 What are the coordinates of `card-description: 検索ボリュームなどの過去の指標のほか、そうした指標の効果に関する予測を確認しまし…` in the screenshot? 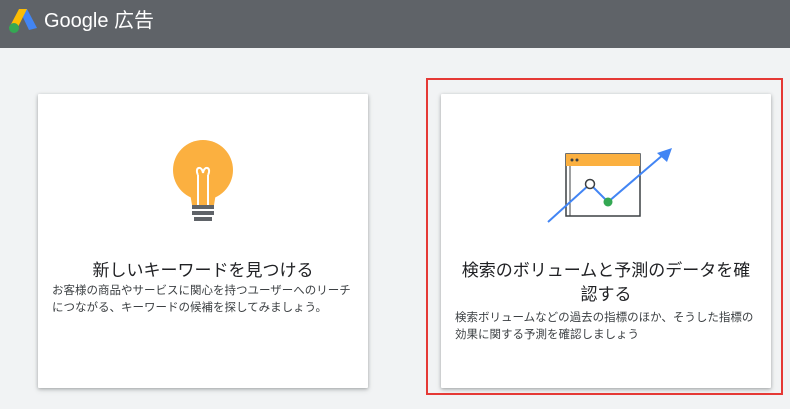 It's located at (604, 325).